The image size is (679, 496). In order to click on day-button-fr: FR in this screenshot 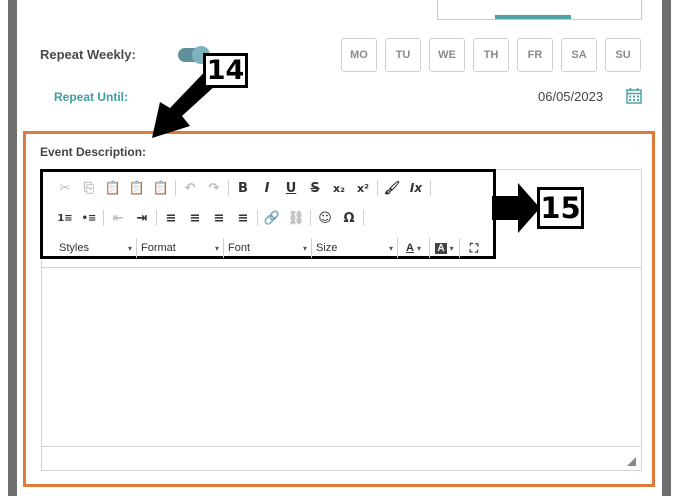, I will do `click(535, 55)`.